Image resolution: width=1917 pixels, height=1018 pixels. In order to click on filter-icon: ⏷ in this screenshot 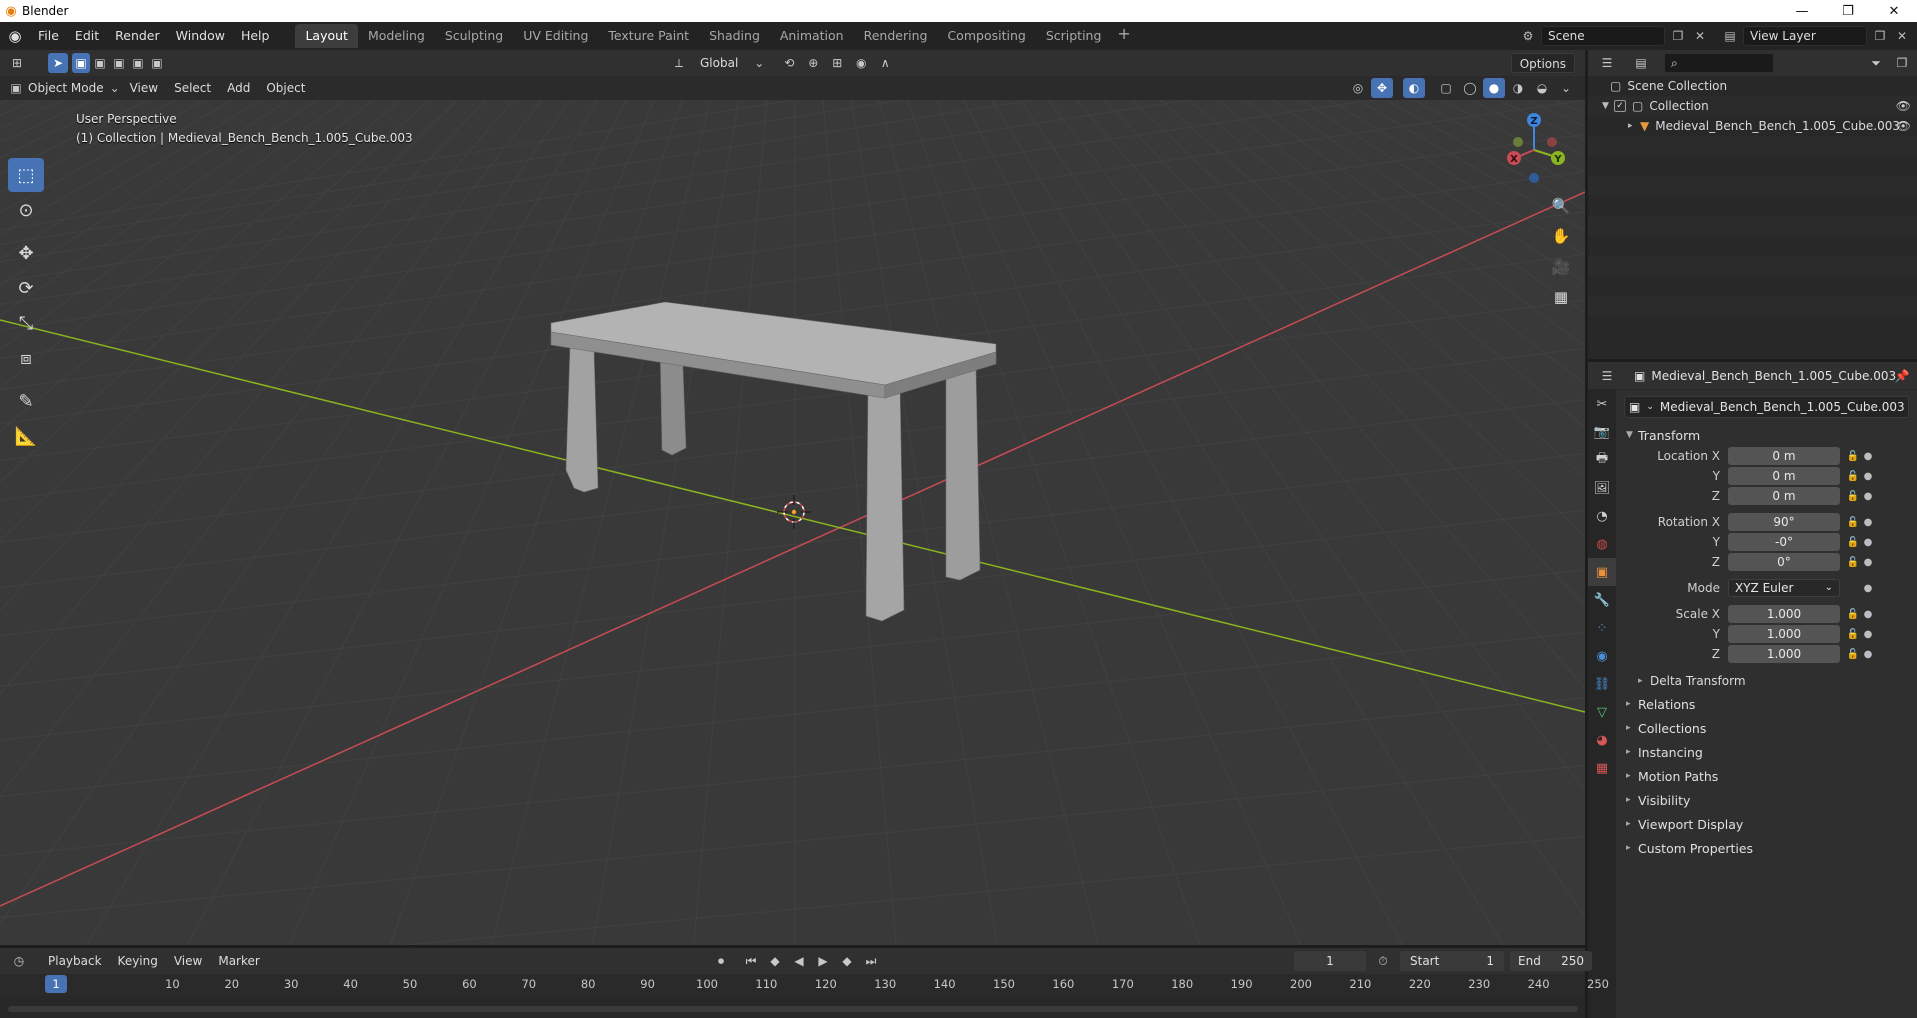, I will do `click(1876, 63)`.